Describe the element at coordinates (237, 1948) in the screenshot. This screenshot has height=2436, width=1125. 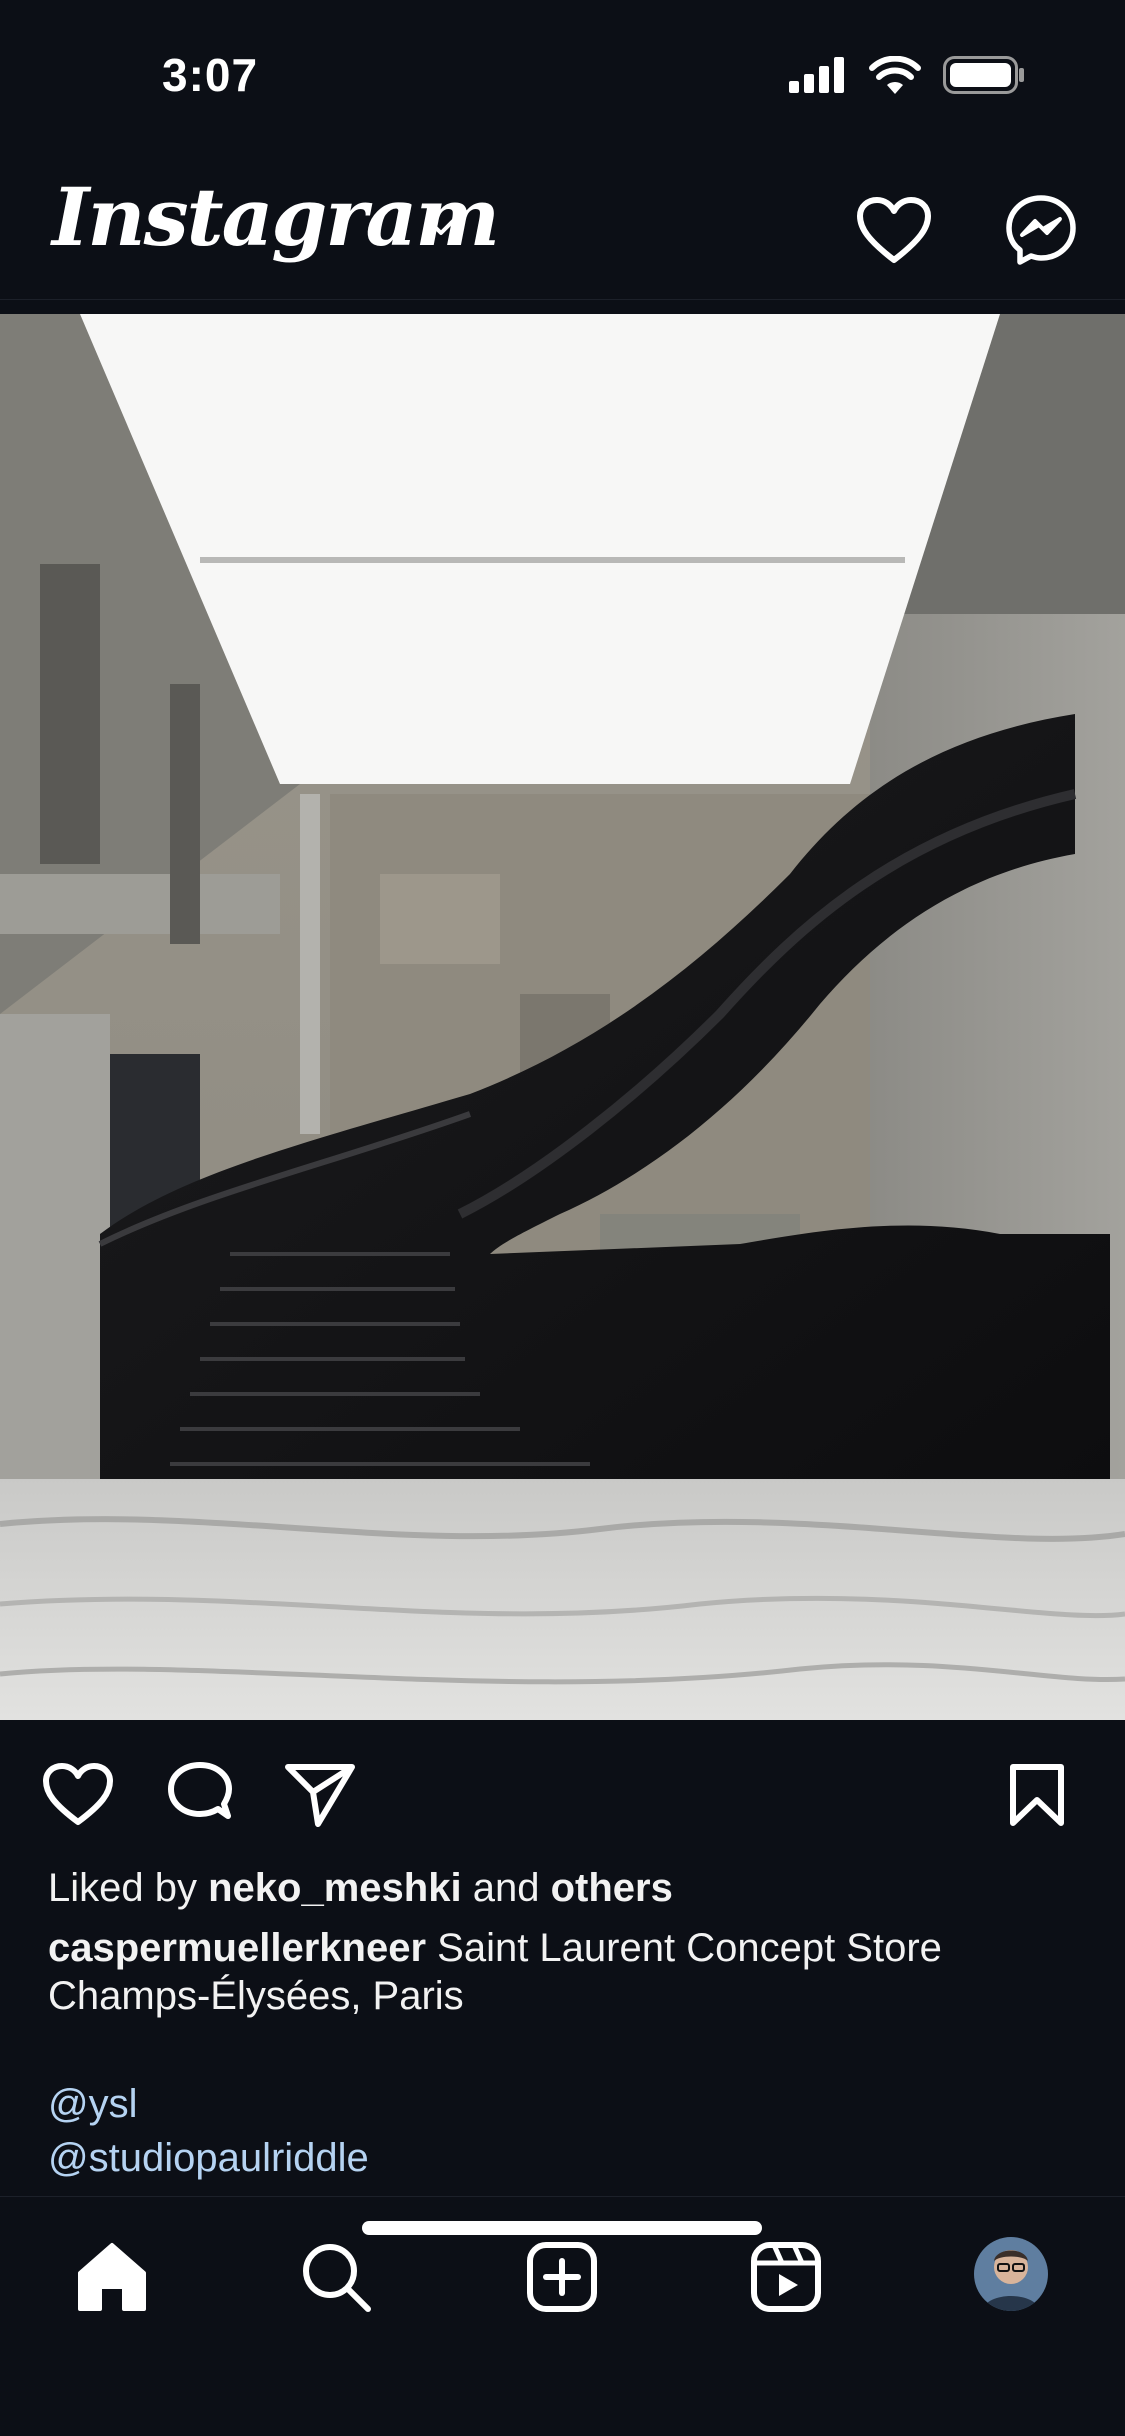
I see `caption-username: caspermuellerkneer` at that location.